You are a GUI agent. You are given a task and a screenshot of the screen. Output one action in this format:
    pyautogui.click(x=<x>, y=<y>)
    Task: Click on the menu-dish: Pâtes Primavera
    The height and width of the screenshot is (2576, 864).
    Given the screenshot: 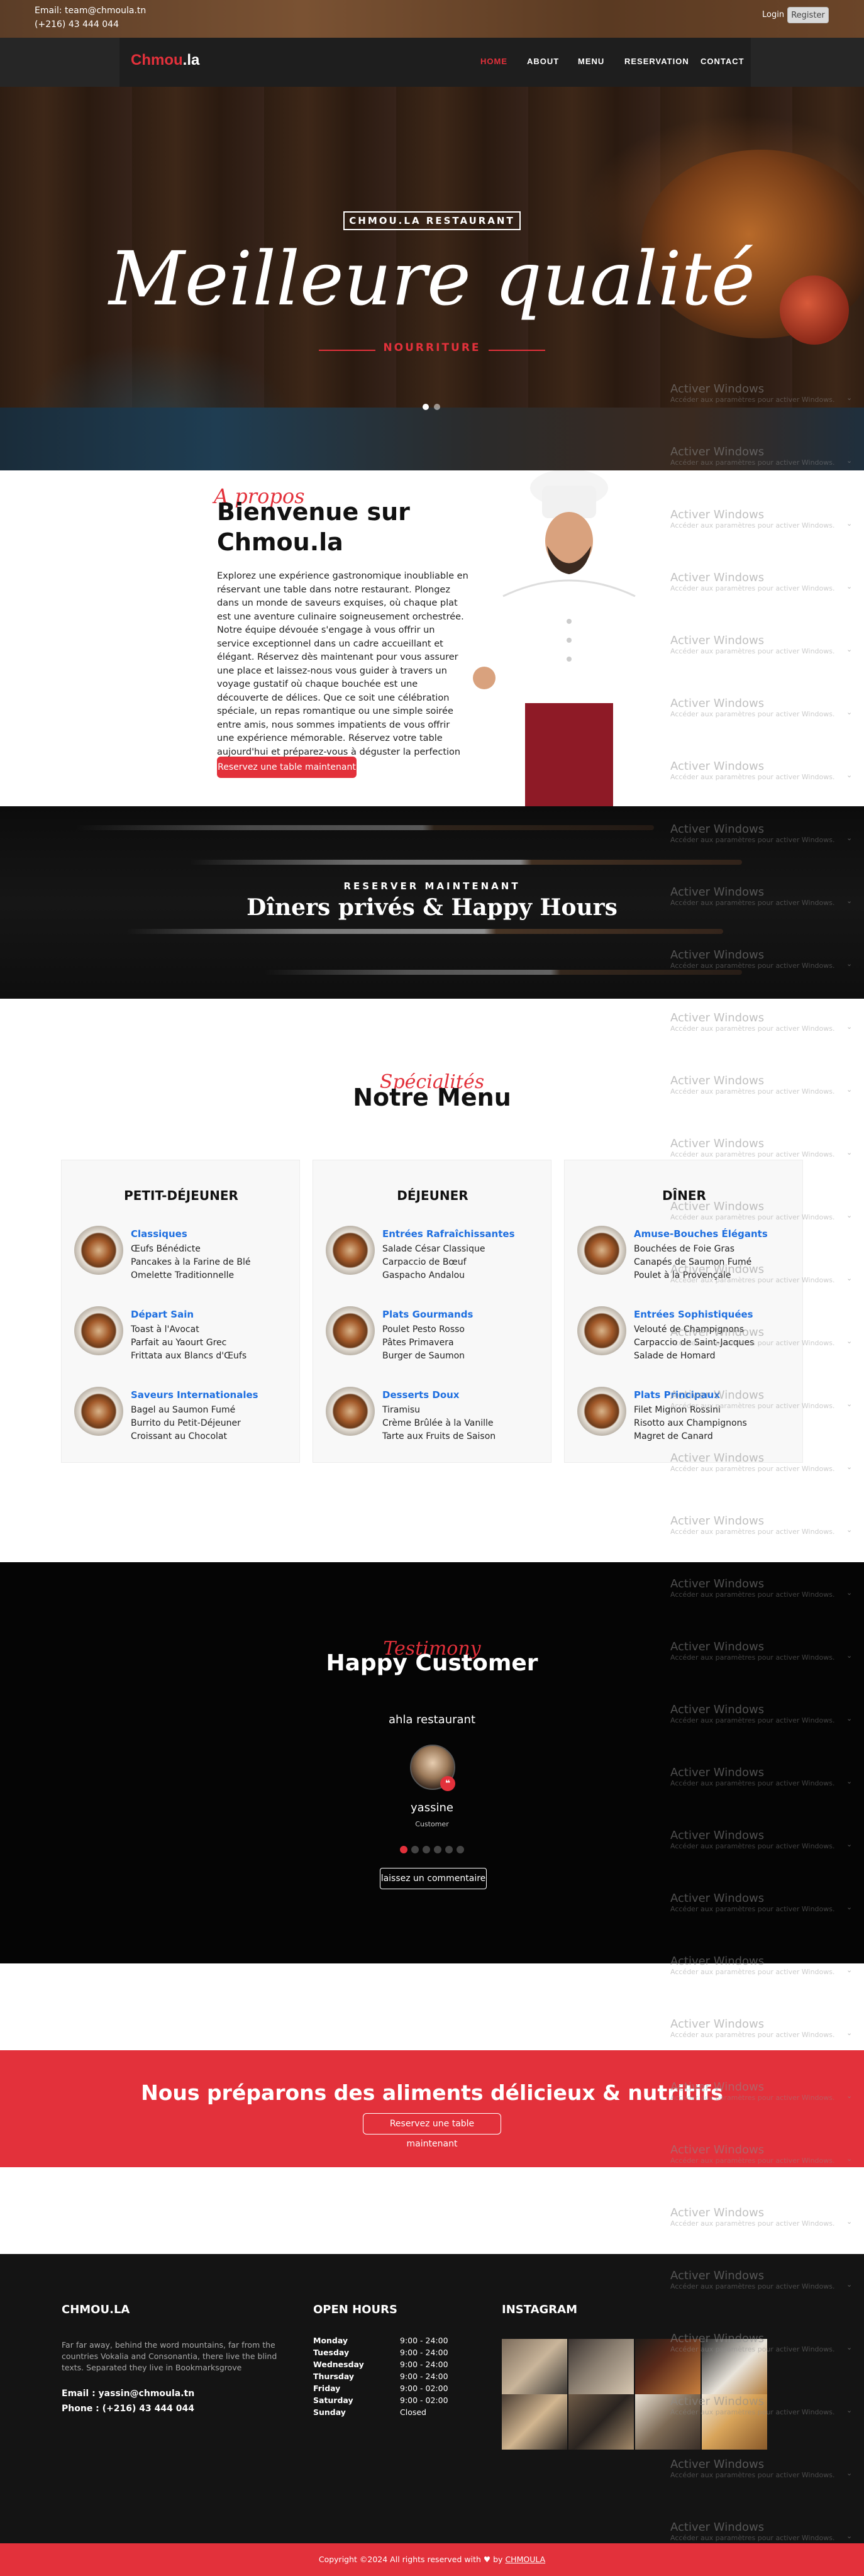 What is the action you would take?
    pyautogui.click(x=418, y=1343)
    